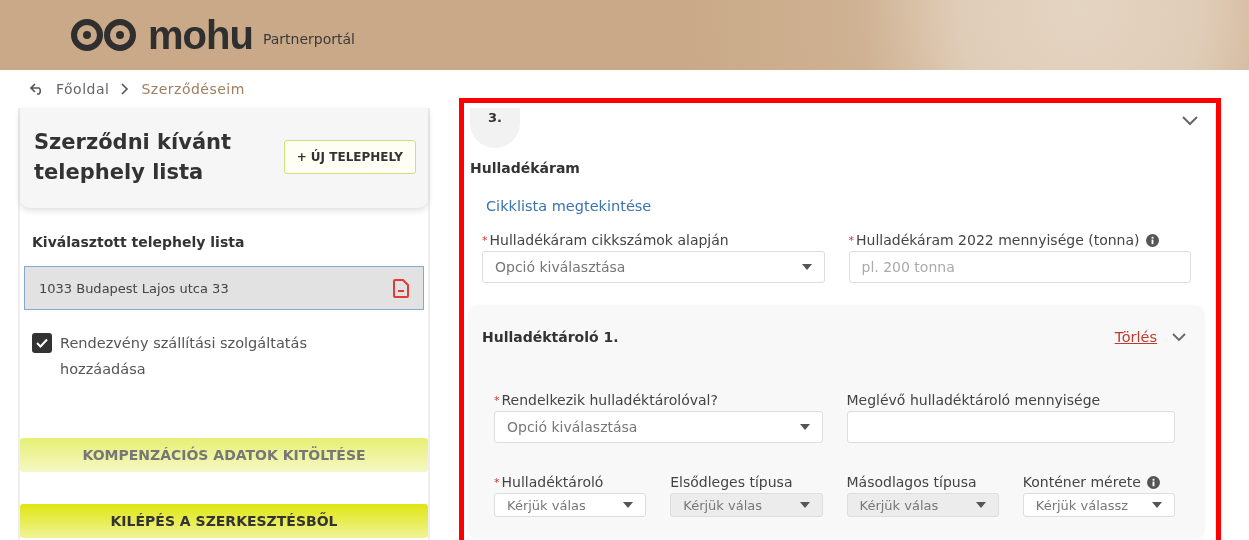 The height and width of the screenshot is (540, 1249). I want to click on action-button: KILÉPÉS A SZERKESZTÉSBŐL, so click(224, 521).